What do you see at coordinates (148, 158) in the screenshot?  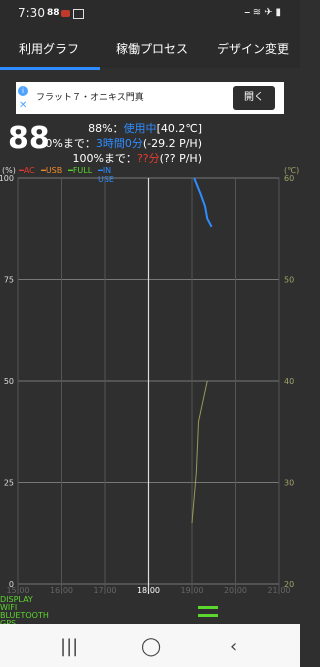 I see `to100-time: ??分` at bounding box center [148, 158].